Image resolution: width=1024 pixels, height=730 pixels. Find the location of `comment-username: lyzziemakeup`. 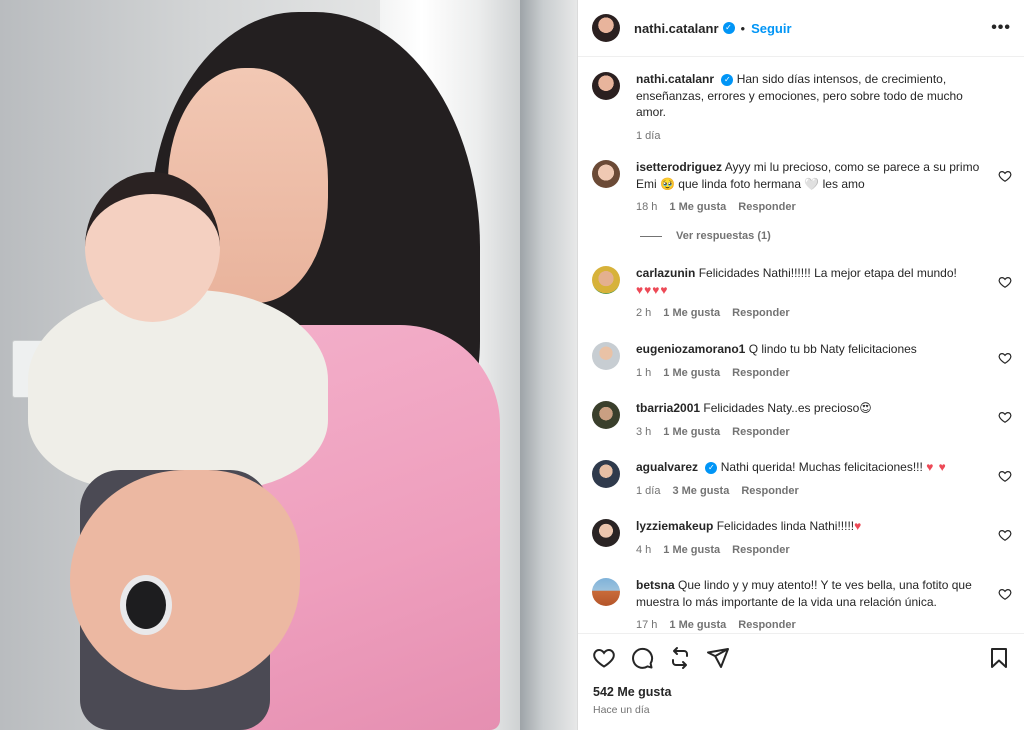

comment-username: lyzziemakeup is located at coordinates (674, 526).